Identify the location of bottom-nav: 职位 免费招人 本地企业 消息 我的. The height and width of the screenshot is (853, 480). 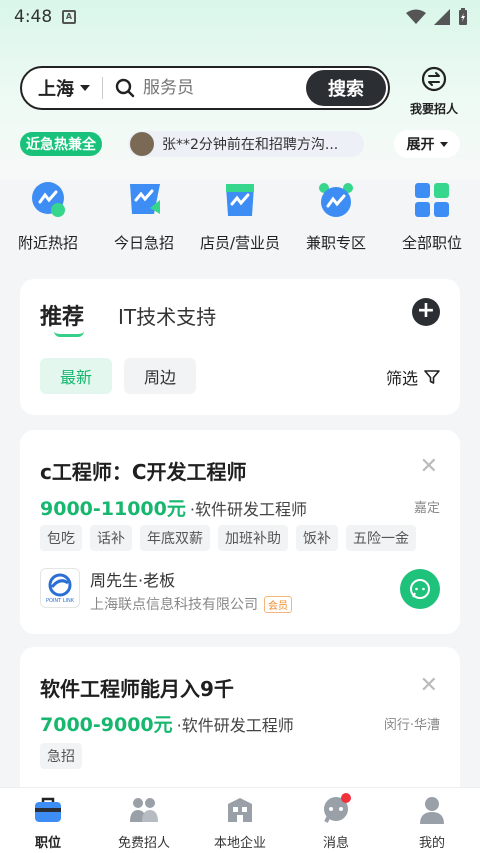
(240, 820).